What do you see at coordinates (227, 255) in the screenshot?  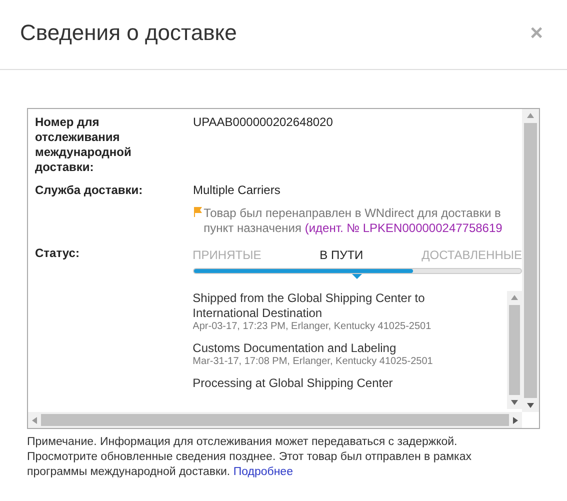 I see `status-step: ПРИНЯТЫЕ` at bounding box center [227, 255].